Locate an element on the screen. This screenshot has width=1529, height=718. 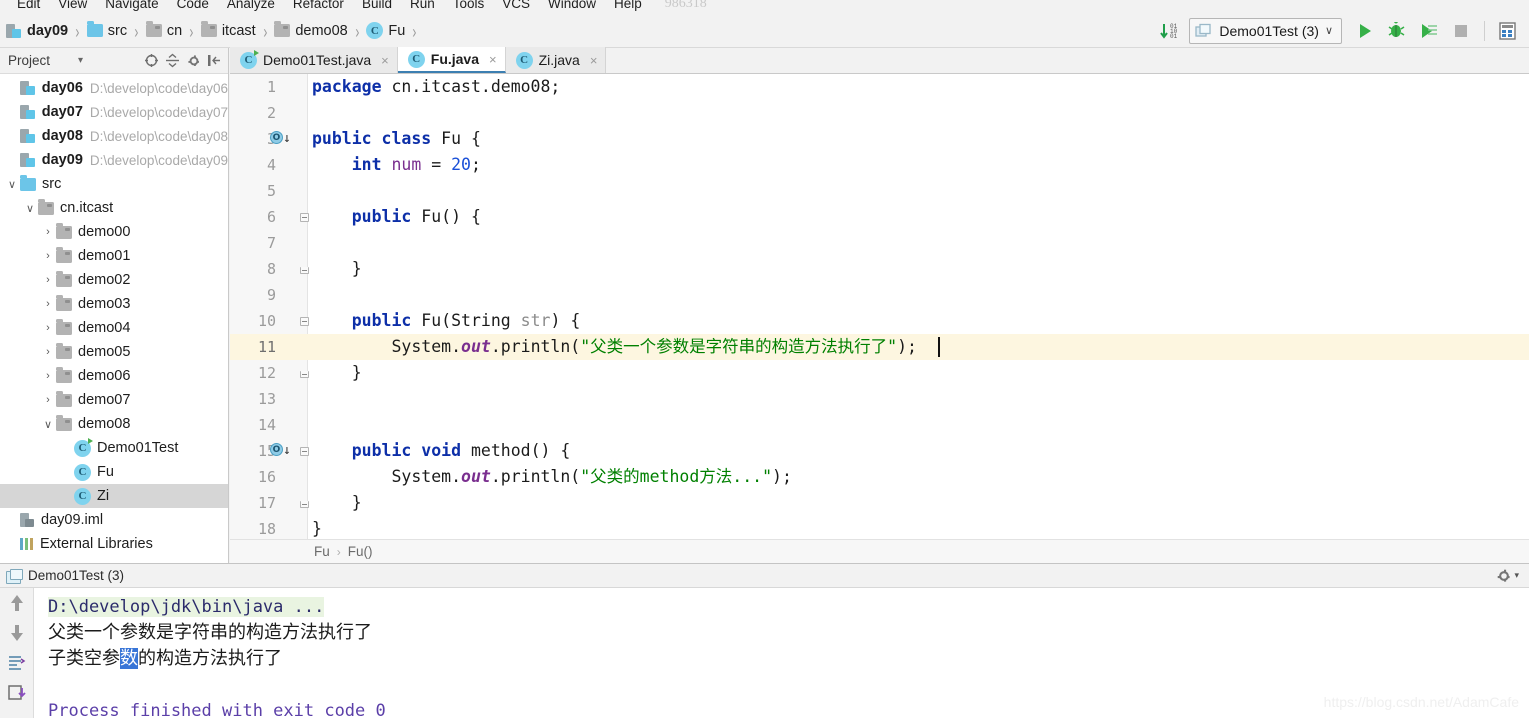
code-line: 12 } is located at coordinates (879, 373).